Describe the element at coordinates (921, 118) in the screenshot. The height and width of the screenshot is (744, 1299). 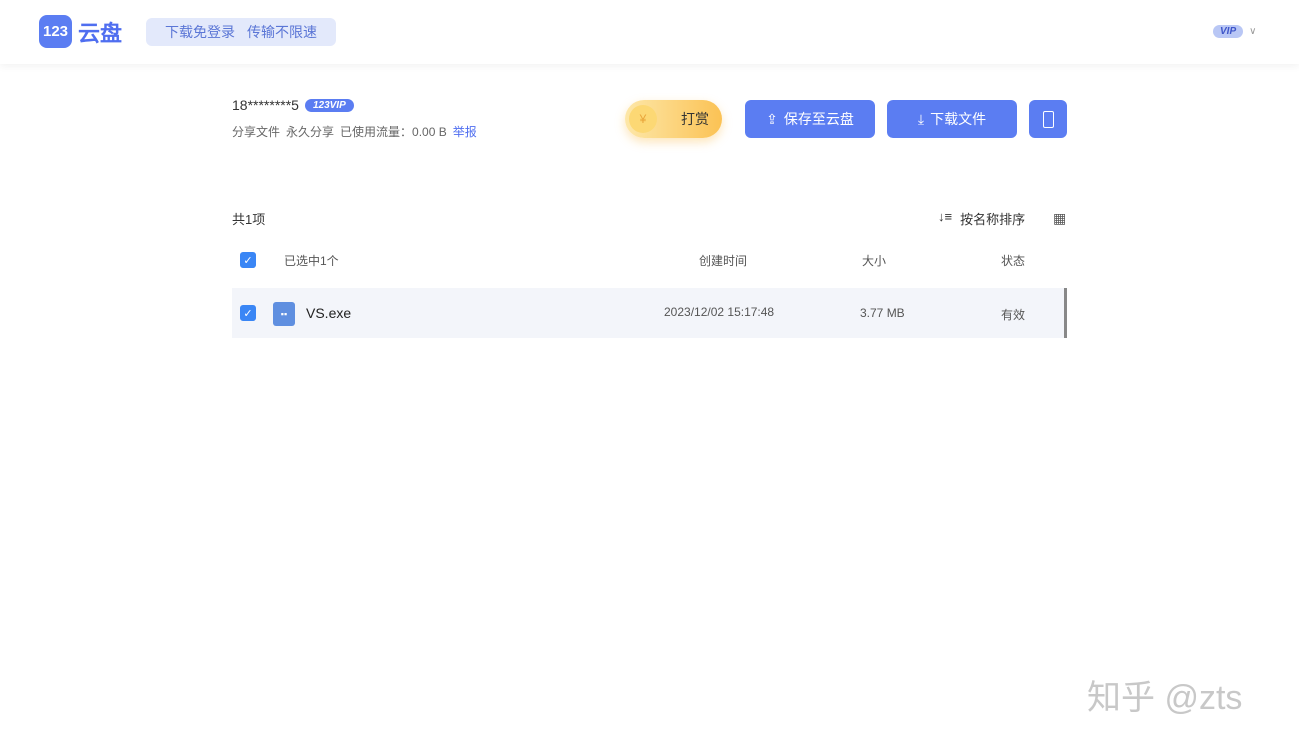
I see `download-icon: ⤓` at that location.